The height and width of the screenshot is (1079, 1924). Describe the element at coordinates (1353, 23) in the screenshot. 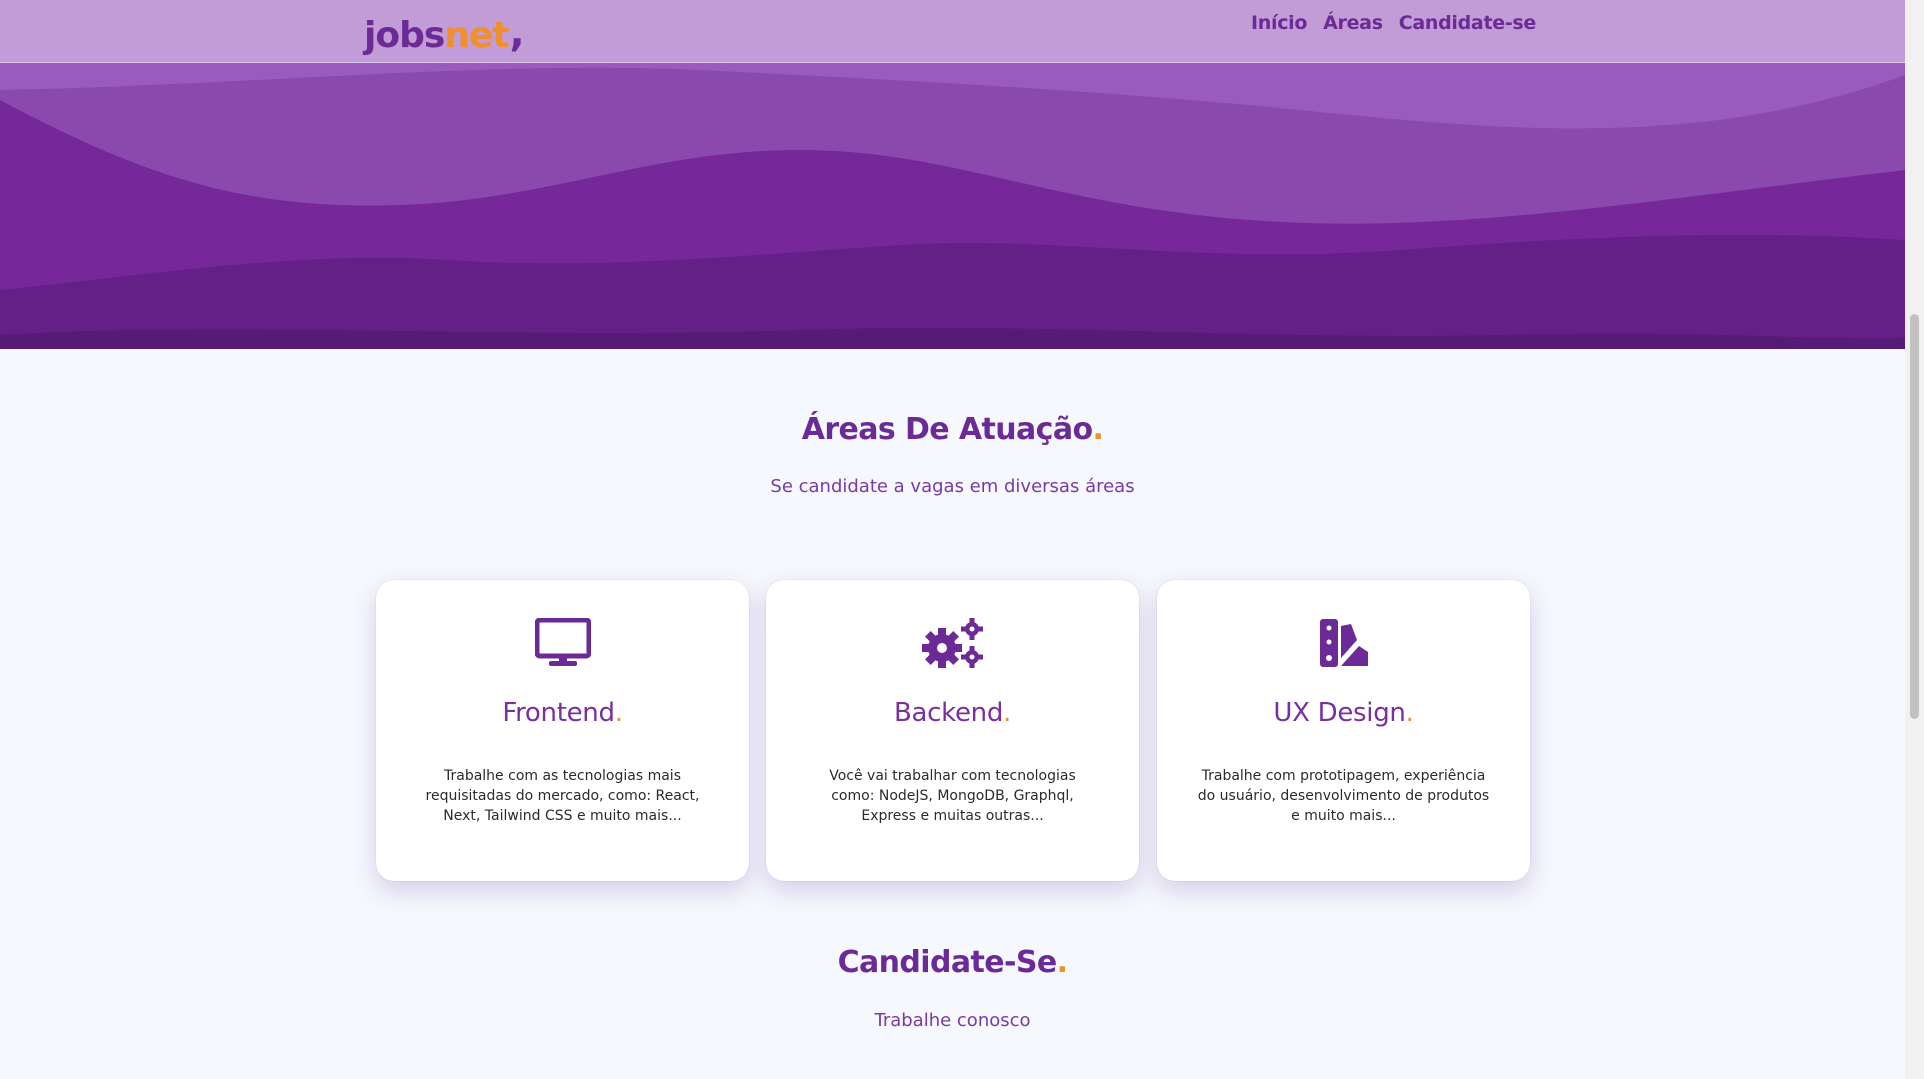

I see `nav-link-areas: Áreas` at that location.